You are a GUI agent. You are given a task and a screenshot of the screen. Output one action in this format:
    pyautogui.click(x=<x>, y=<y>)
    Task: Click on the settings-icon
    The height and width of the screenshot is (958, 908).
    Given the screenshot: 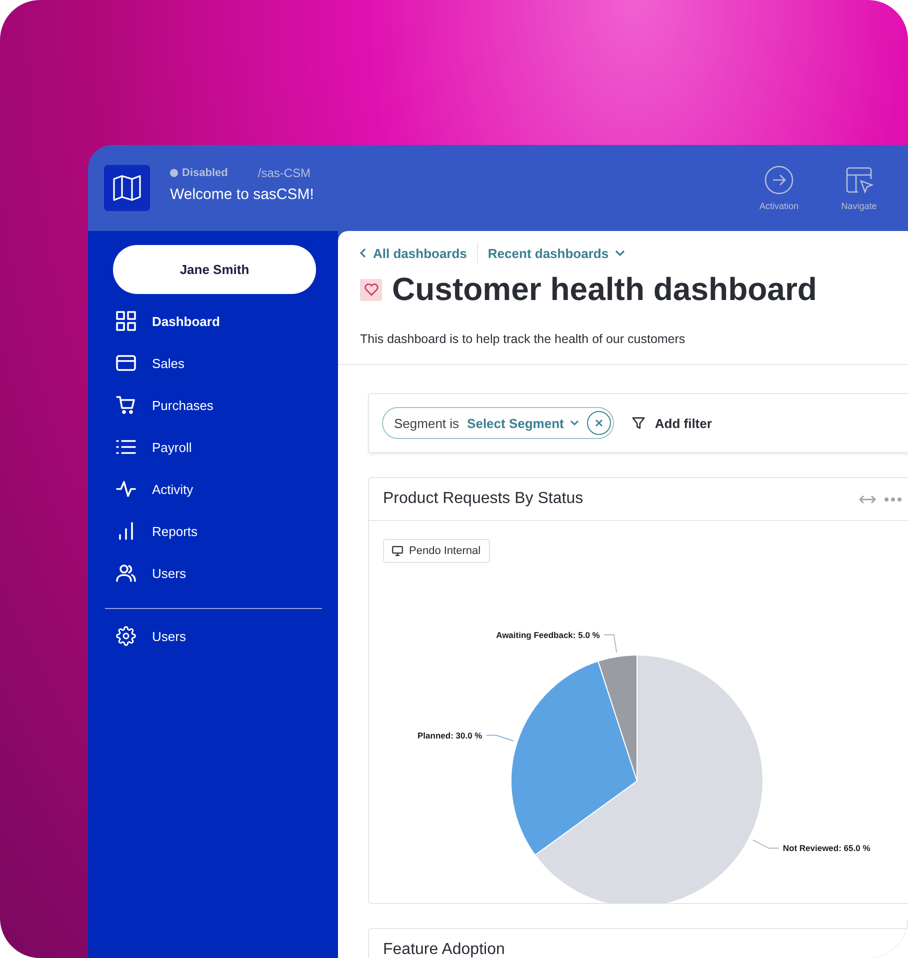 What is the action you would take?
    pyautogui.click(x=126, y=636)
    